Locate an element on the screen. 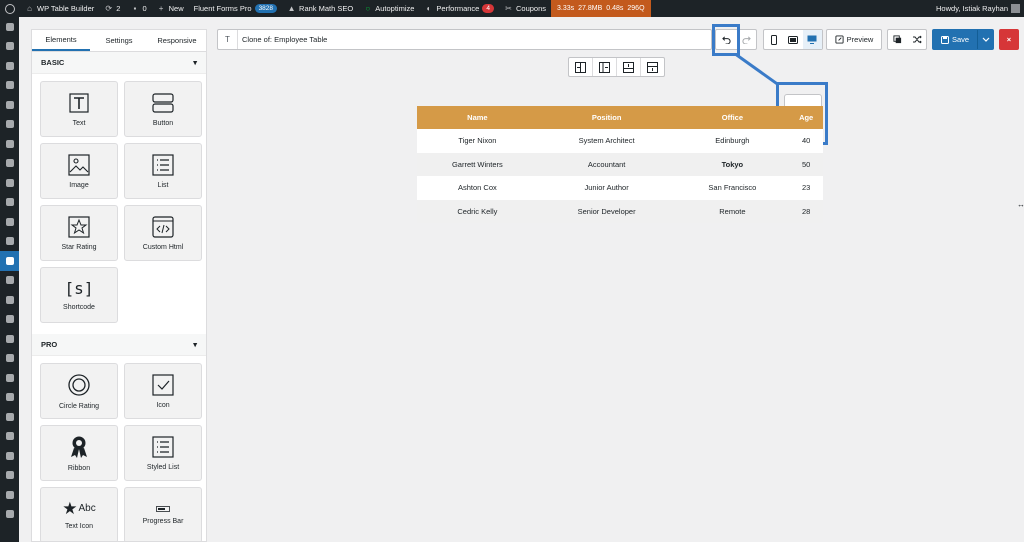  menu-forms-icon is located at coordinates (9, 164).